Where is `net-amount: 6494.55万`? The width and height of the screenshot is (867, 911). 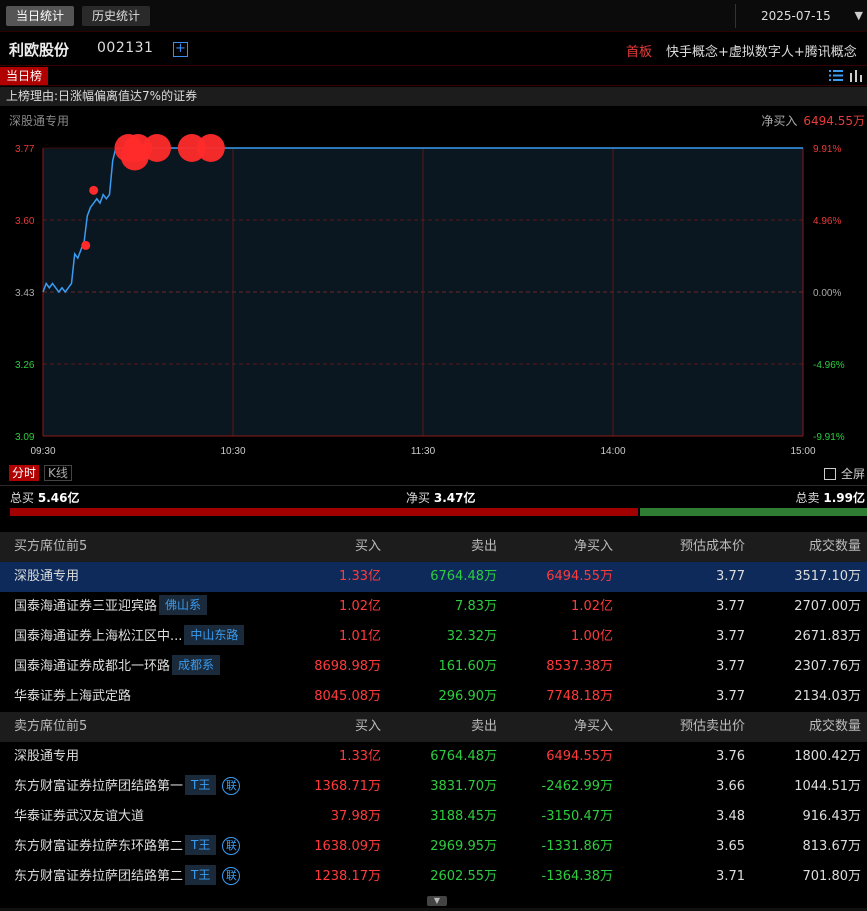
net-amount: 6494.55万 is located at coordinates (579, 756).